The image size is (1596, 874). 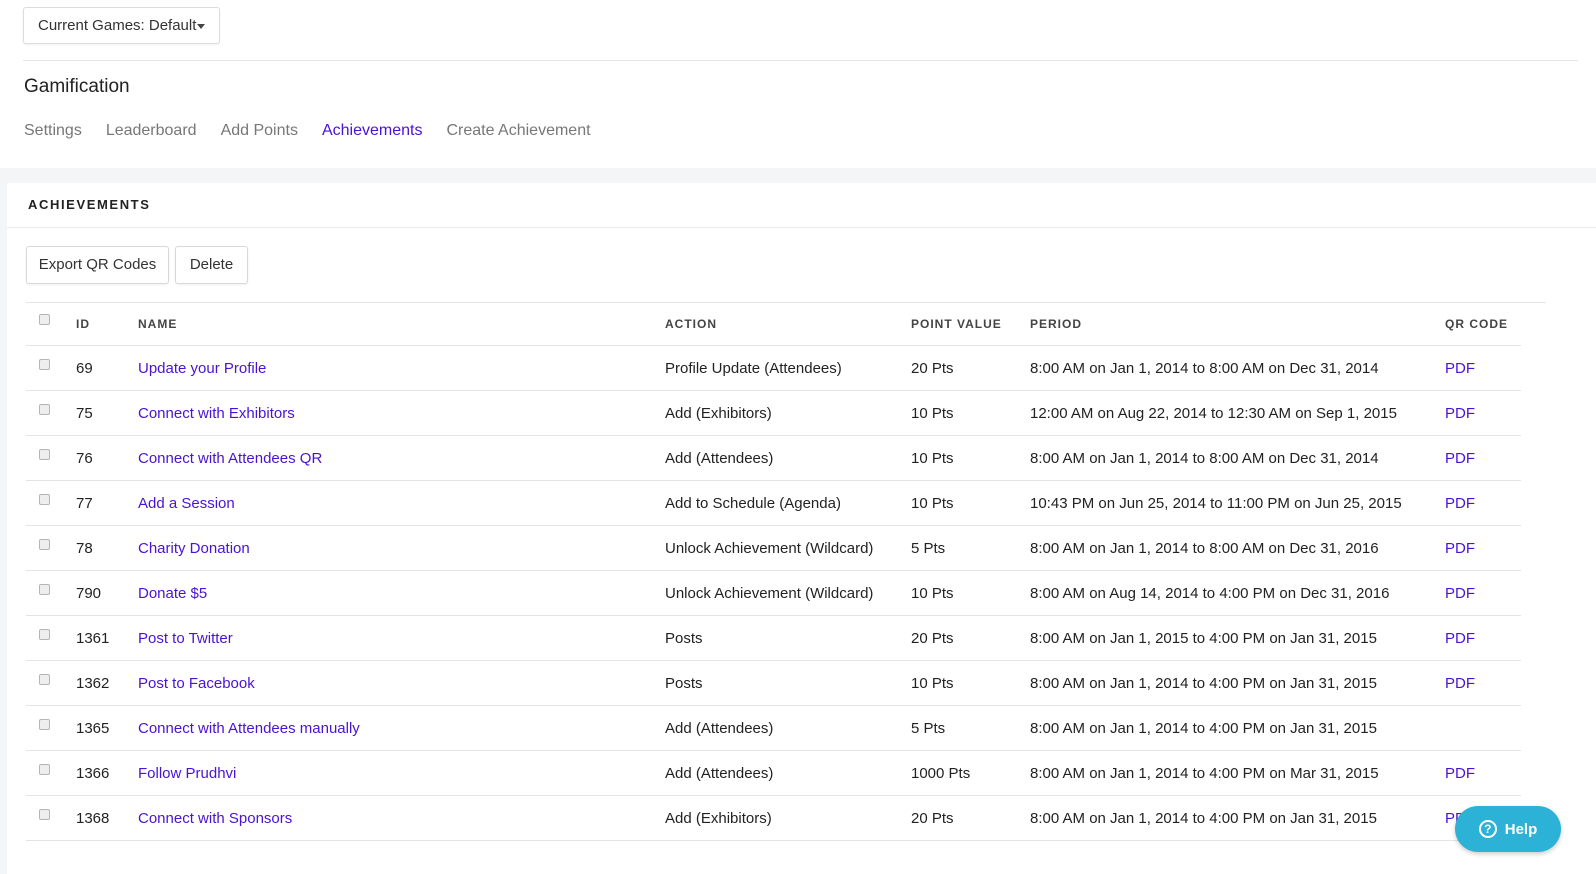 What do you see at coordinates (202, 368) in the screenshot?
I see `achievement-name-link: Update your Profile` at bounding box center [202, 368].